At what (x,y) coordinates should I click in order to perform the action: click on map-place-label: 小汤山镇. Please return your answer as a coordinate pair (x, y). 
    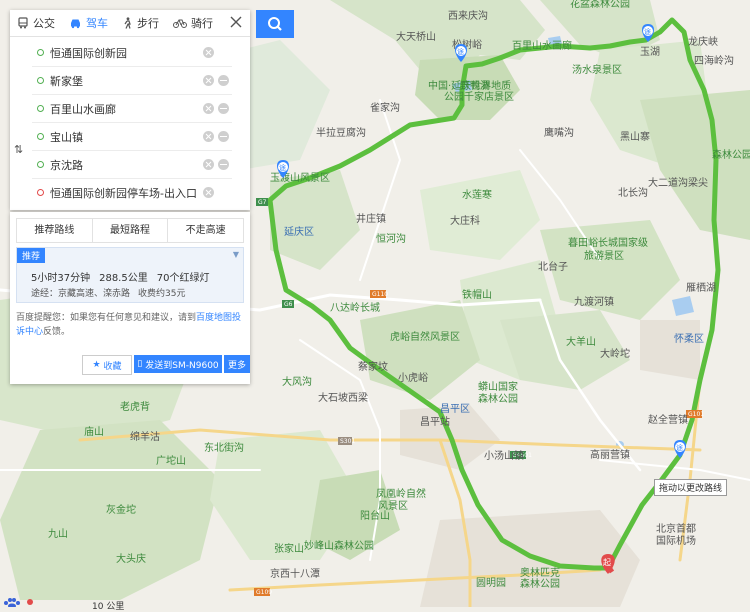
    Looking at the image, I should click on (504, 455).